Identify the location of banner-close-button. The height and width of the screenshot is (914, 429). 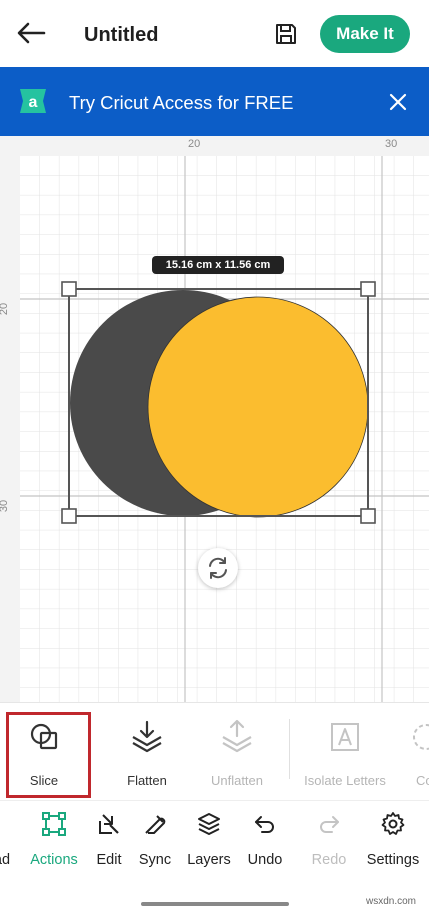
(398, 102).